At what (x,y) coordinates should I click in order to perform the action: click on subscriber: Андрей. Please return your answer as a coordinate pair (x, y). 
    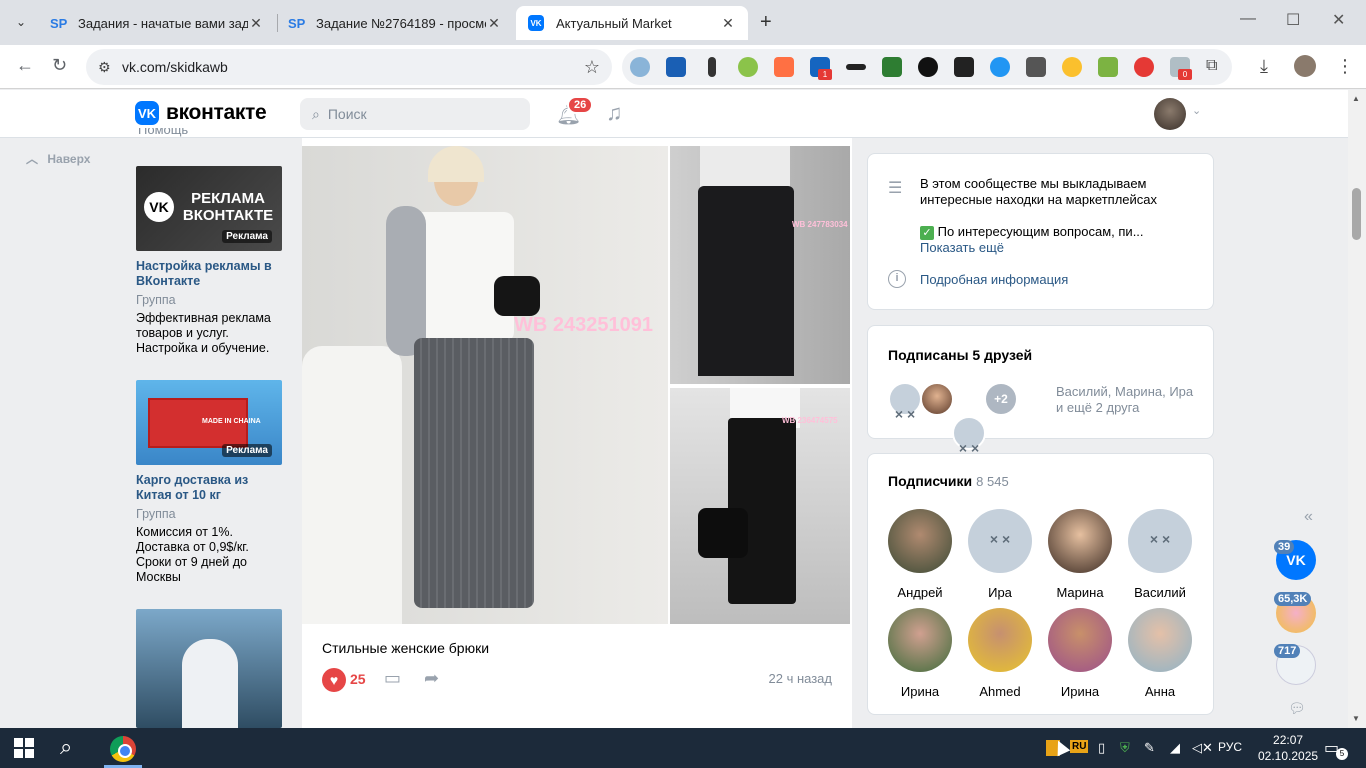
    Looking at the image, I should click on (920, 554).